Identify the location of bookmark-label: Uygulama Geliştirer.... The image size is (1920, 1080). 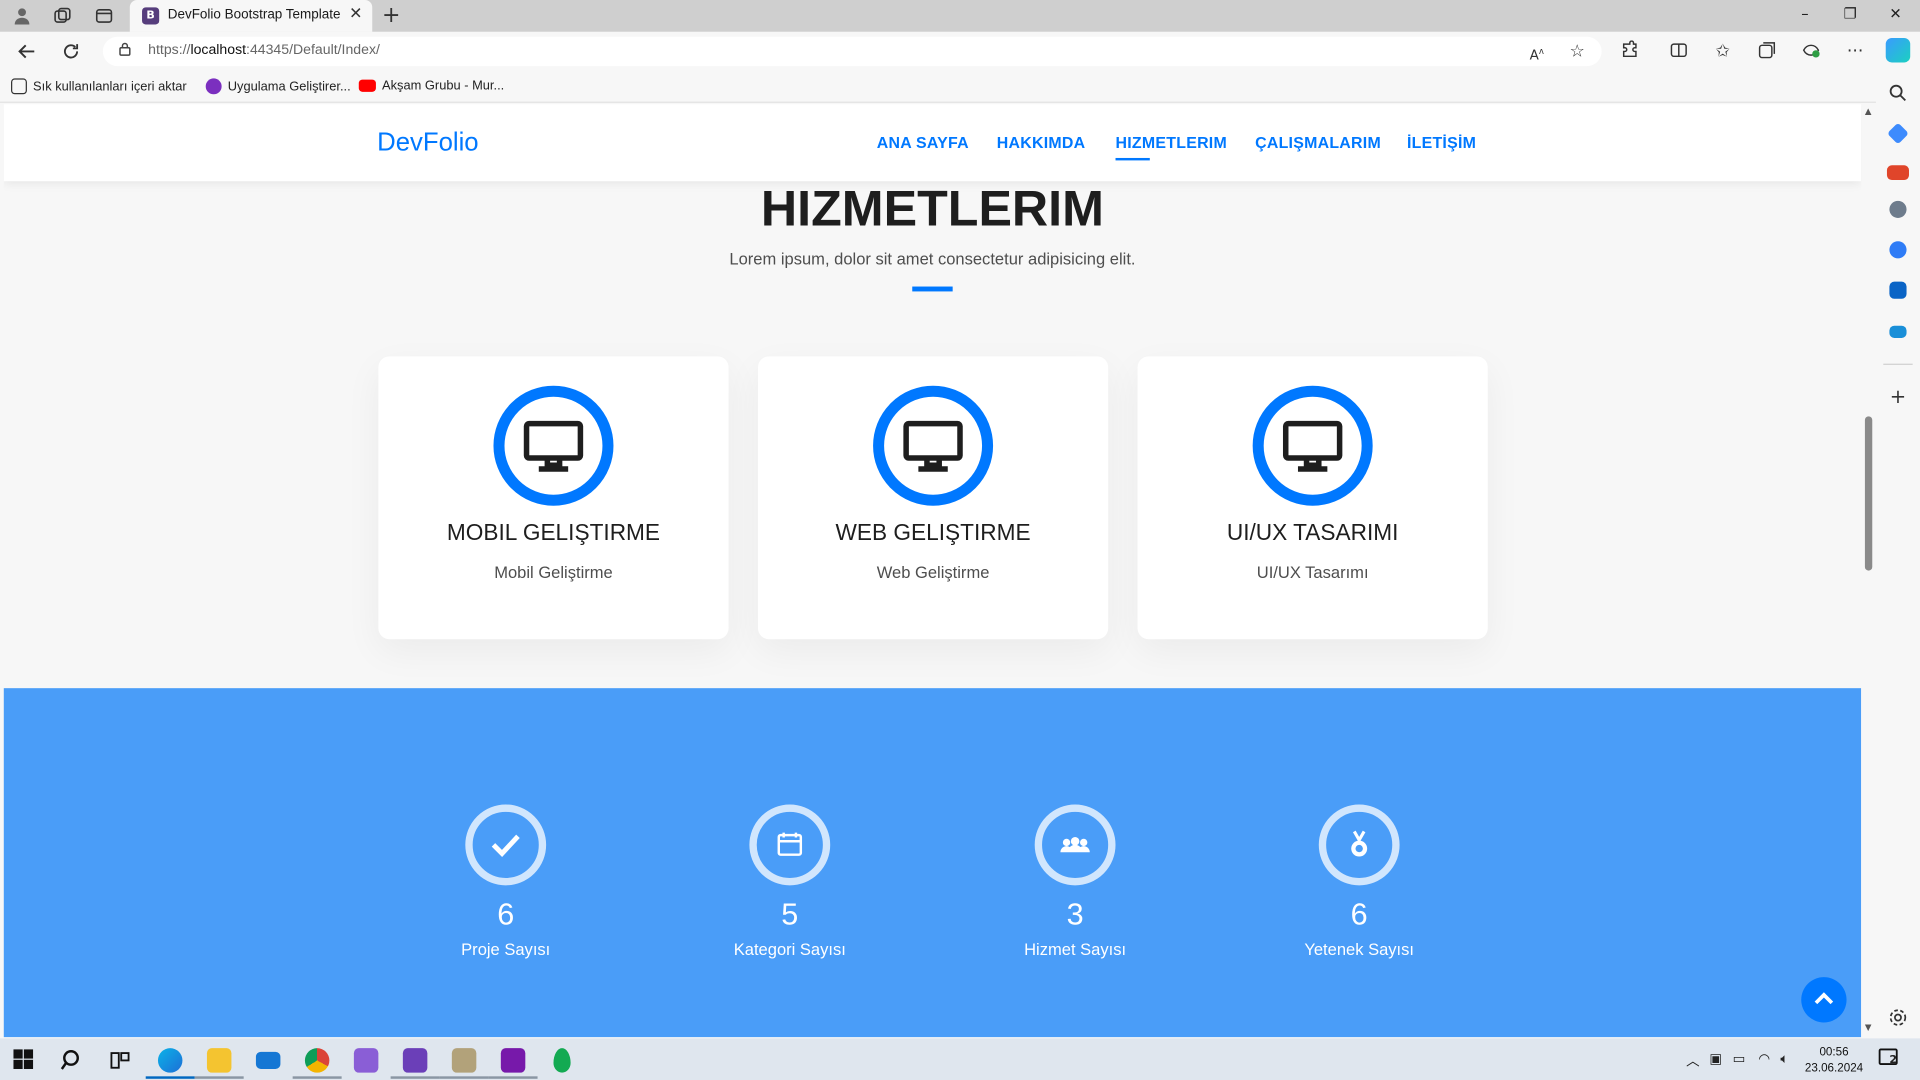
(289, 86).